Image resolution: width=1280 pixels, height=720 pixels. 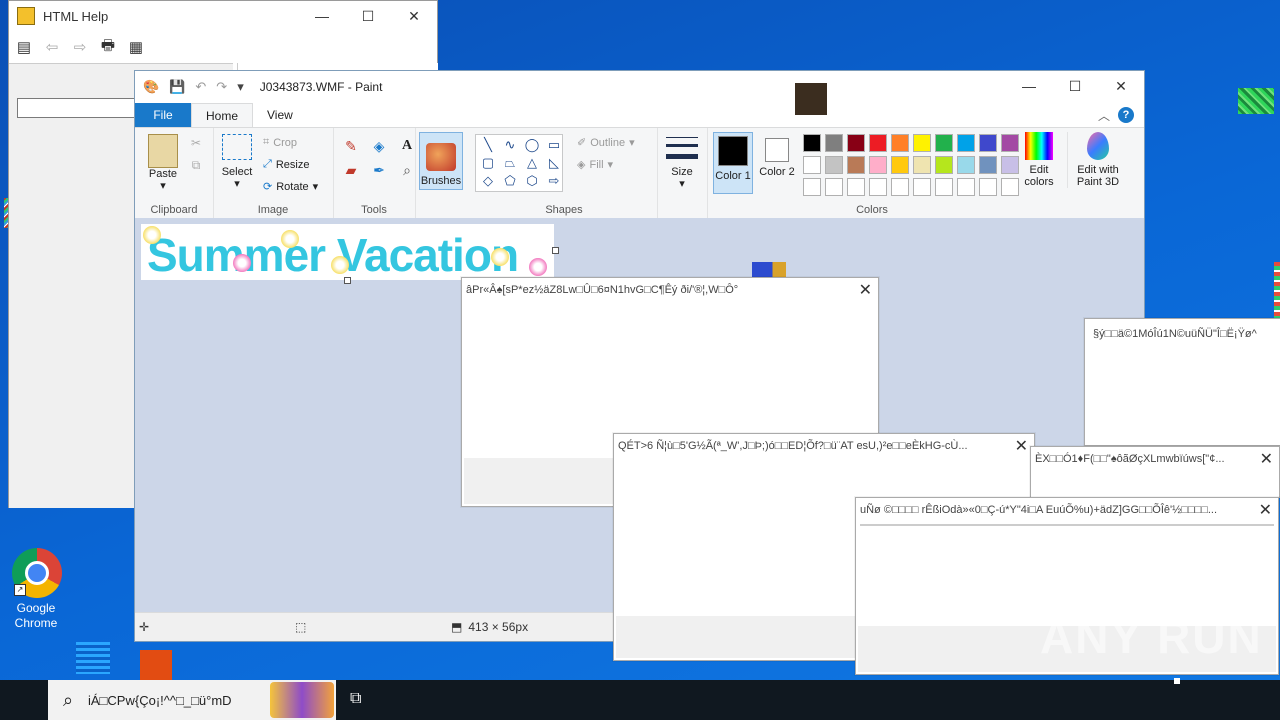 I want to click on hide-pane-icon: ▤, so click(x=24, y=47).